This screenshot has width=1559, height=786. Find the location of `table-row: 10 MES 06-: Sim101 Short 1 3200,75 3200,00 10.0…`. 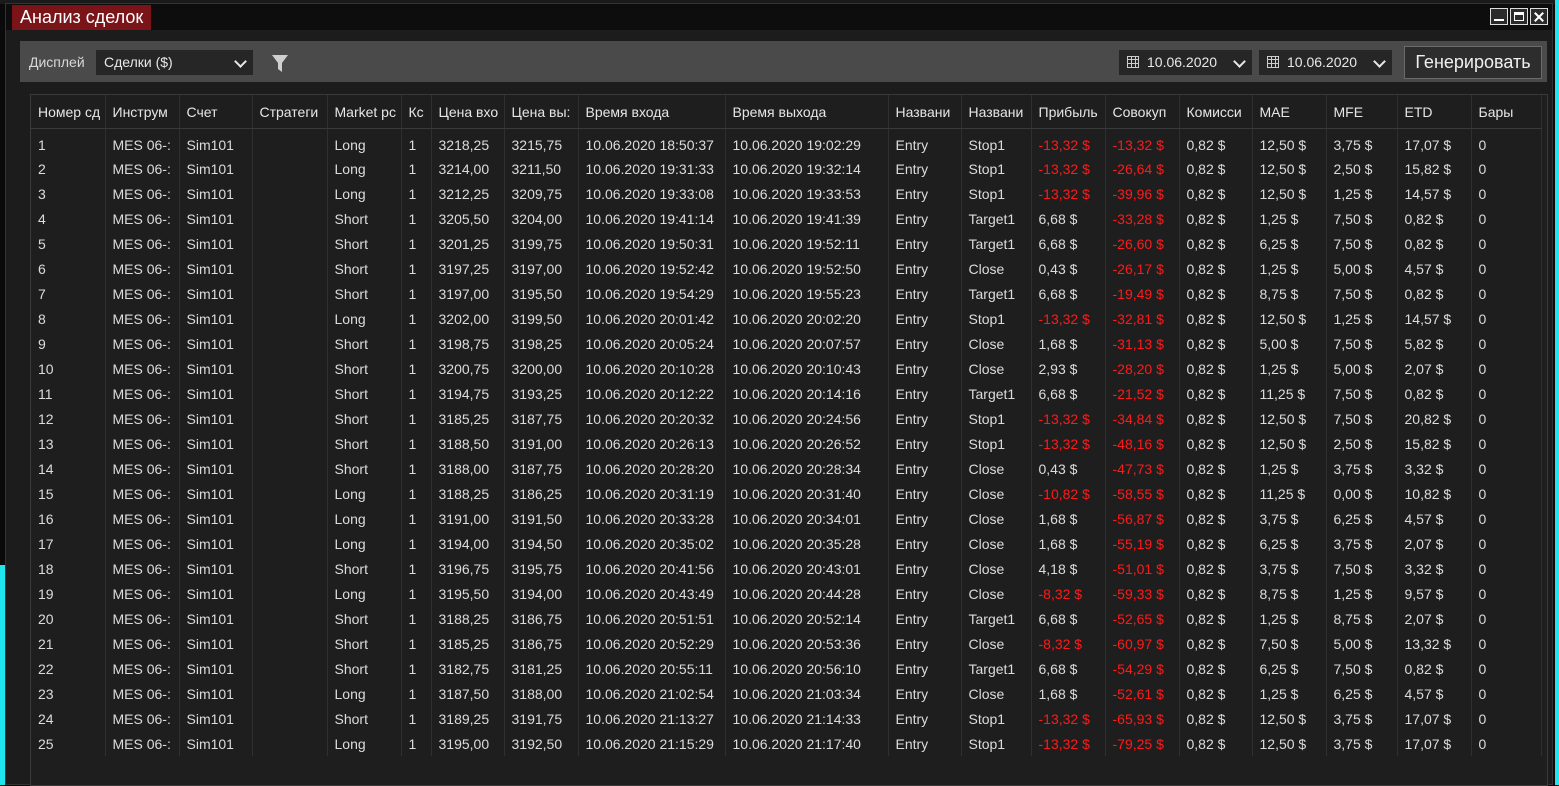

table-row: 10 MES 06-: Sim101 Short 1 3200,75 3200,00 10.0… is located at coordinates (786, 368).